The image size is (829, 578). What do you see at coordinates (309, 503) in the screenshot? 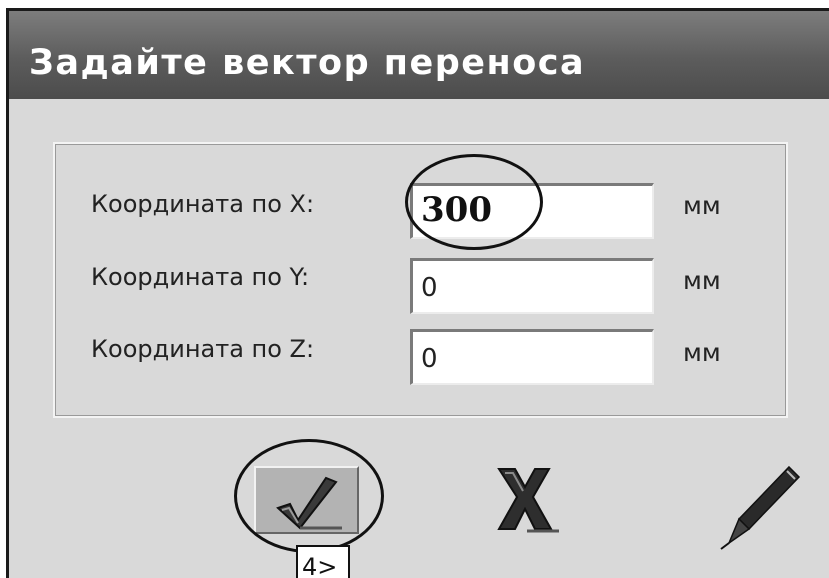
I see `checkmark-icon` at bounding box center [309, 503].